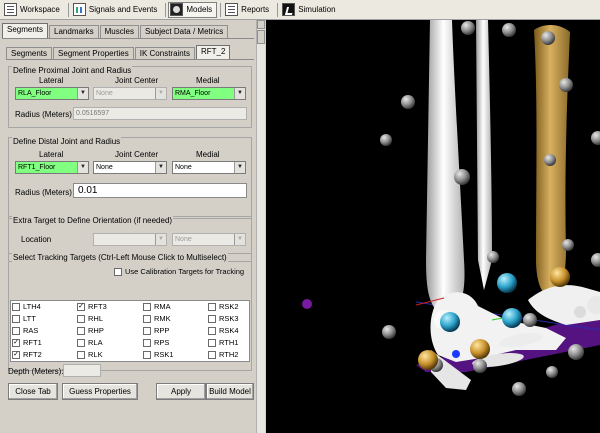 Image resolution: width=600 pixels, height=433 pixels. I want to click on distal-group-title: Define Distal Joint and Radius, so click(67, 141).